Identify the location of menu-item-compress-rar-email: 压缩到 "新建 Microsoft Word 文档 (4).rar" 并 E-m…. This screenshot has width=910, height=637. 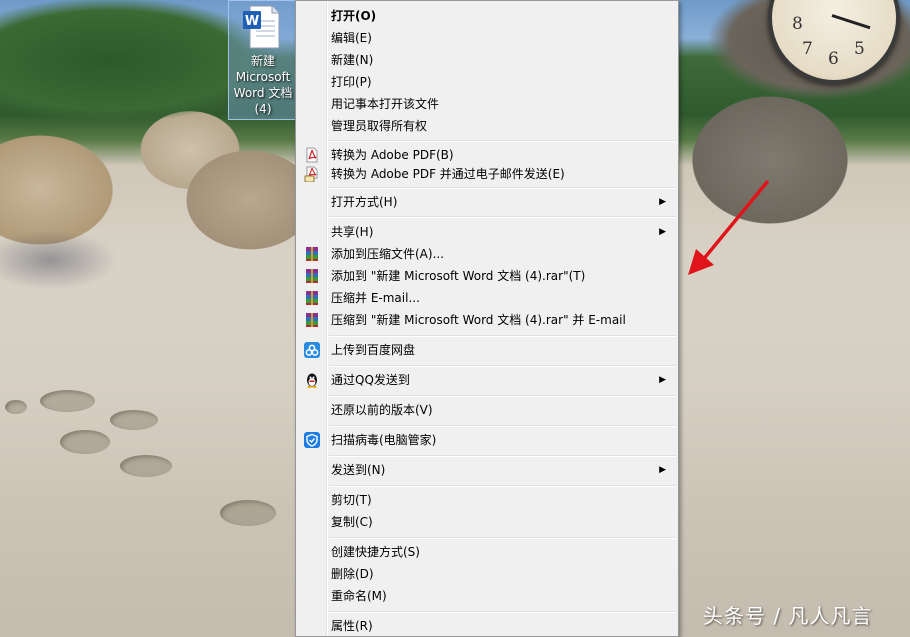
(487, 320).